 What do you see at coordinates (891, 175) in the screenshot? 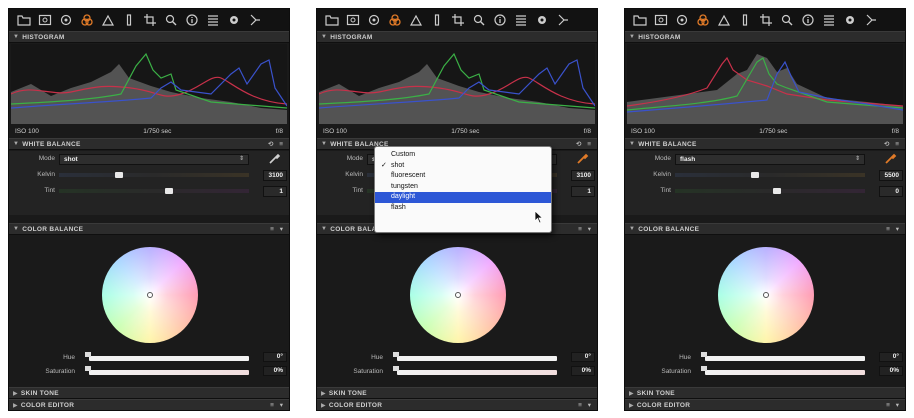
I see `kelvin-value: 5500` at bounding box center [891, 175].